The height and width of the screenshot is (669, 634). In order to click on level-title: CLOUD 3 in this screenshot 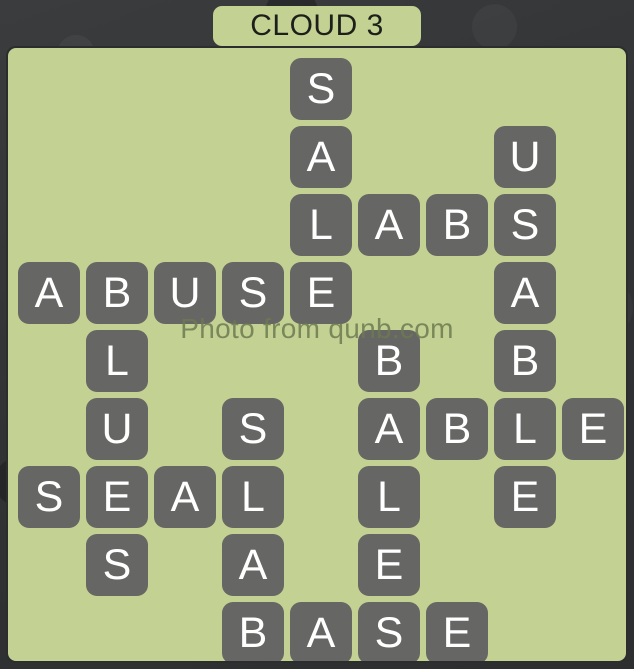, I will do `click(317, 25)`.